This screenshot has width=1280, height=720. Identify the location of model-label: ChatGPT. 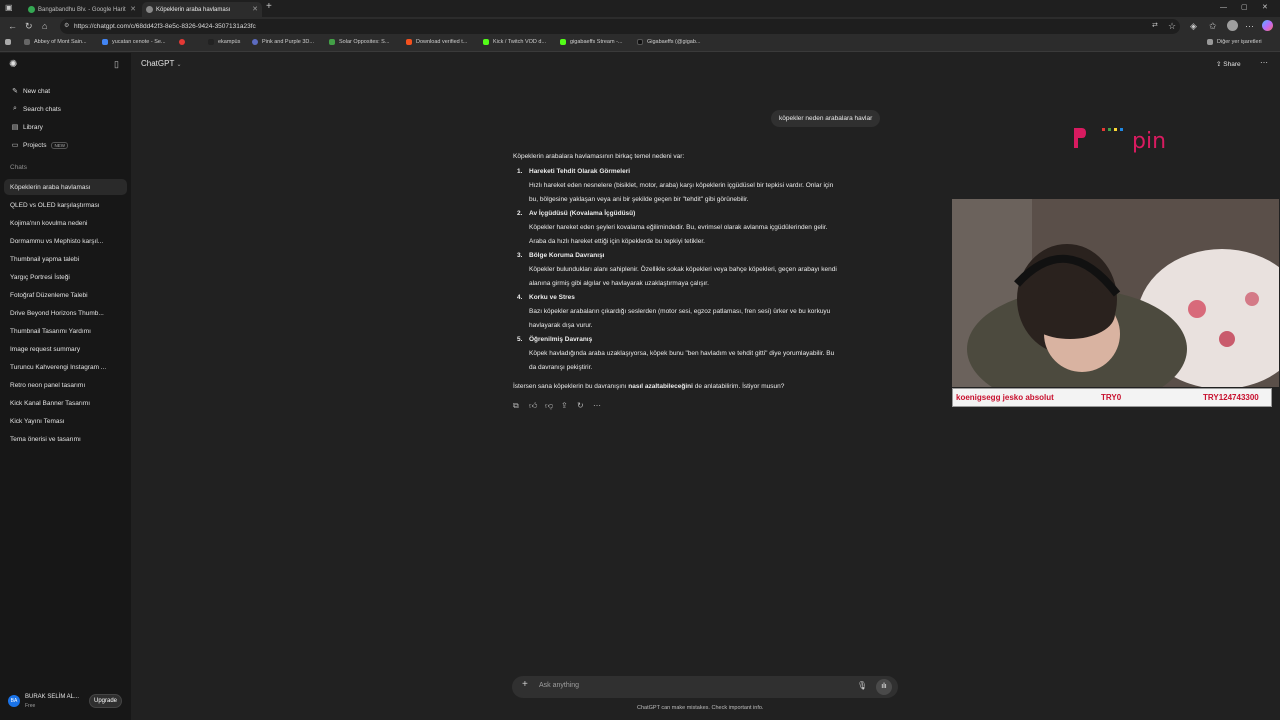
(158, 63).